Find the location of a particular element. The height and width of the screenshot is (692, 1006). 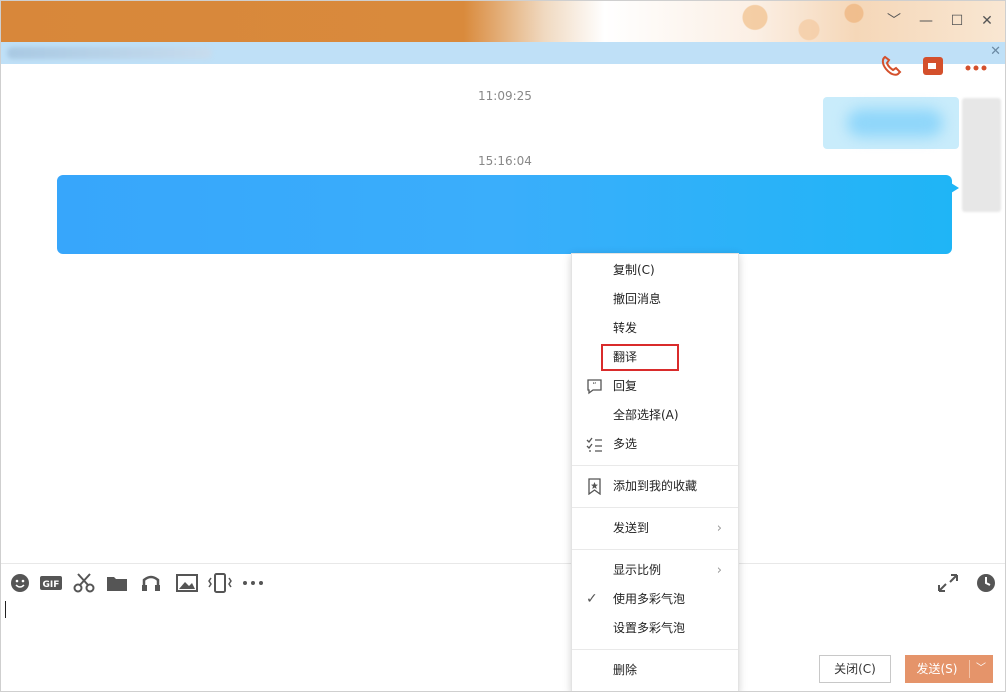

input-divider is located at coordinates (503, 563).